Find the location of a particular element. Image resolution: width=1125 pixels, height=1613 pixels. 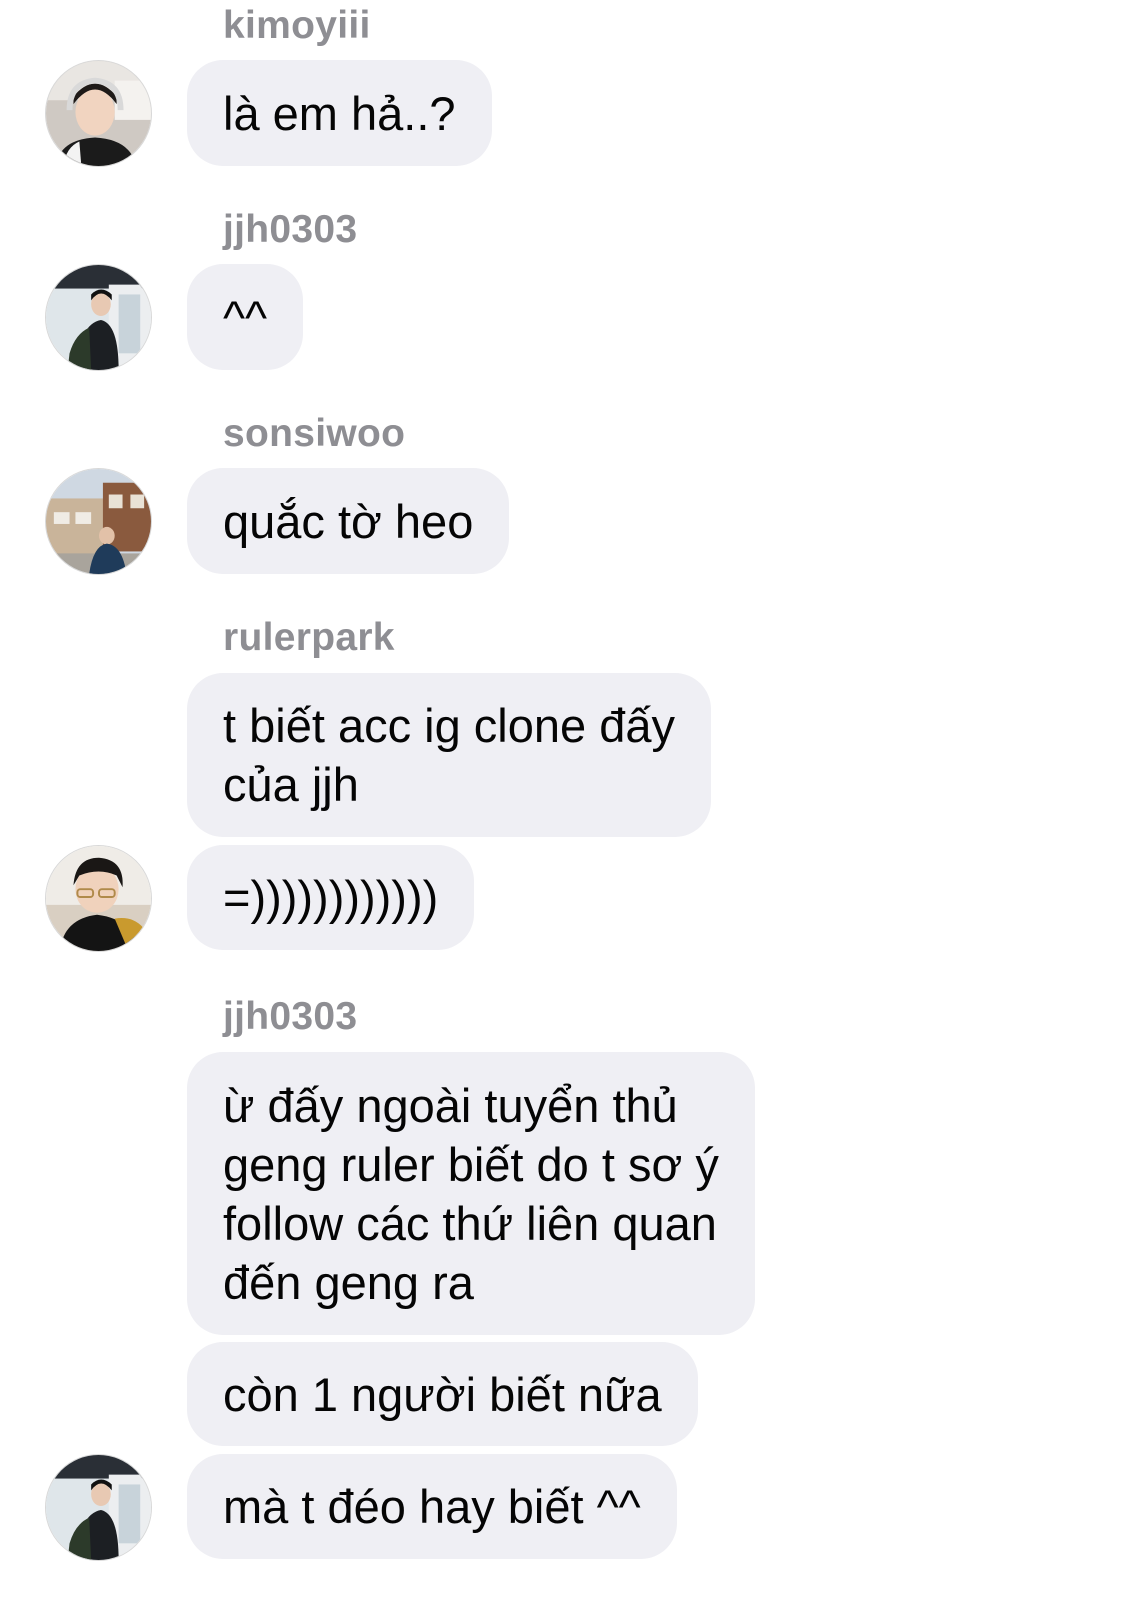

sender-name: rulerpark is located at coordinates (309, 637).